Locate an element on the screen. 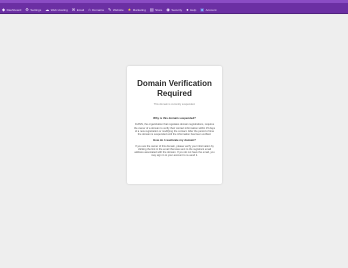 This screenshot has height=268, width=348. account-icon: ▣ is located at coordinates (202, 9).